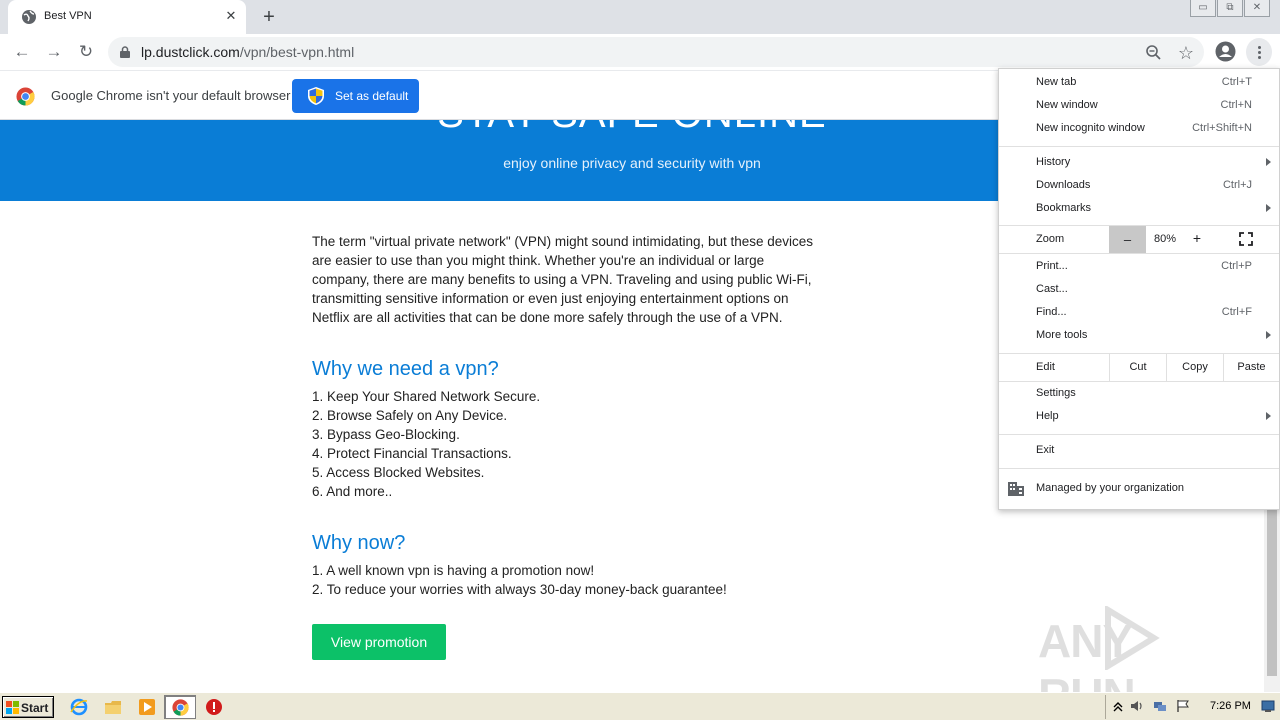 Image resolution: width=1280 pixels, height=720 pixels. What do you see at coordinates (79, 707) in the screenshot?
I see `internet-explorer-icon` at bounding box center [79, 707].